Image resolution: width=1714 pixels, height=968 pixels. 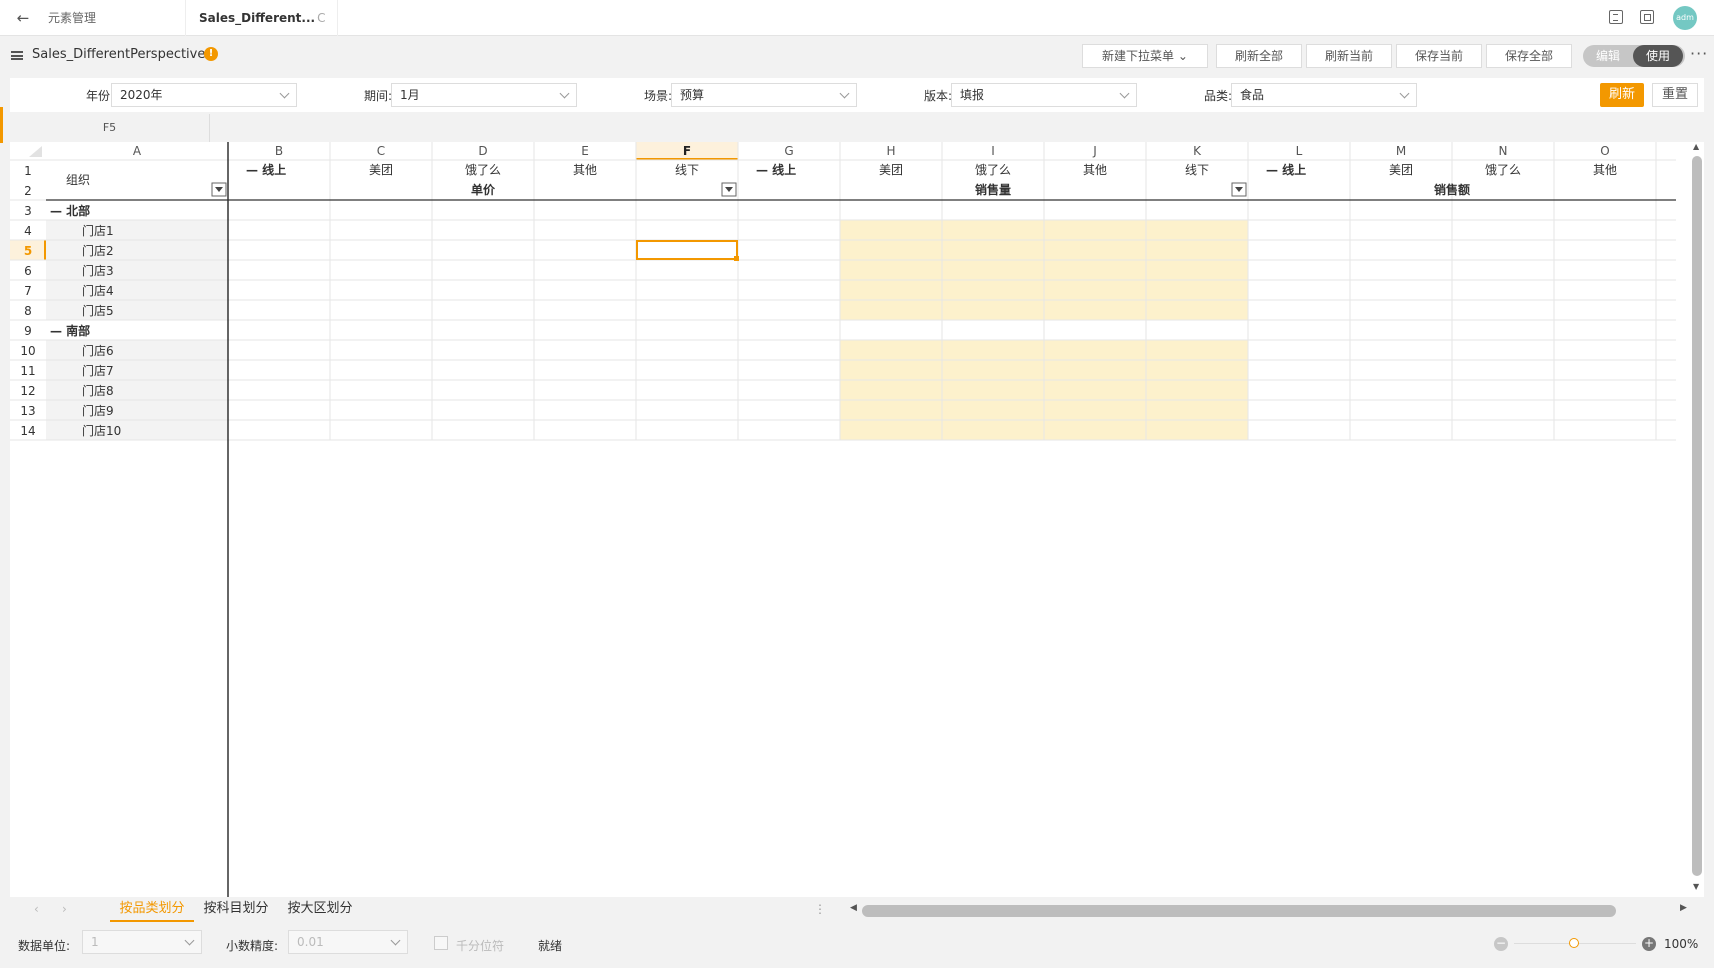 What do you see at coordinates (142, 942) in the screenshot?
I see `data-unit-select: 1` at bounding box center [142, 942].